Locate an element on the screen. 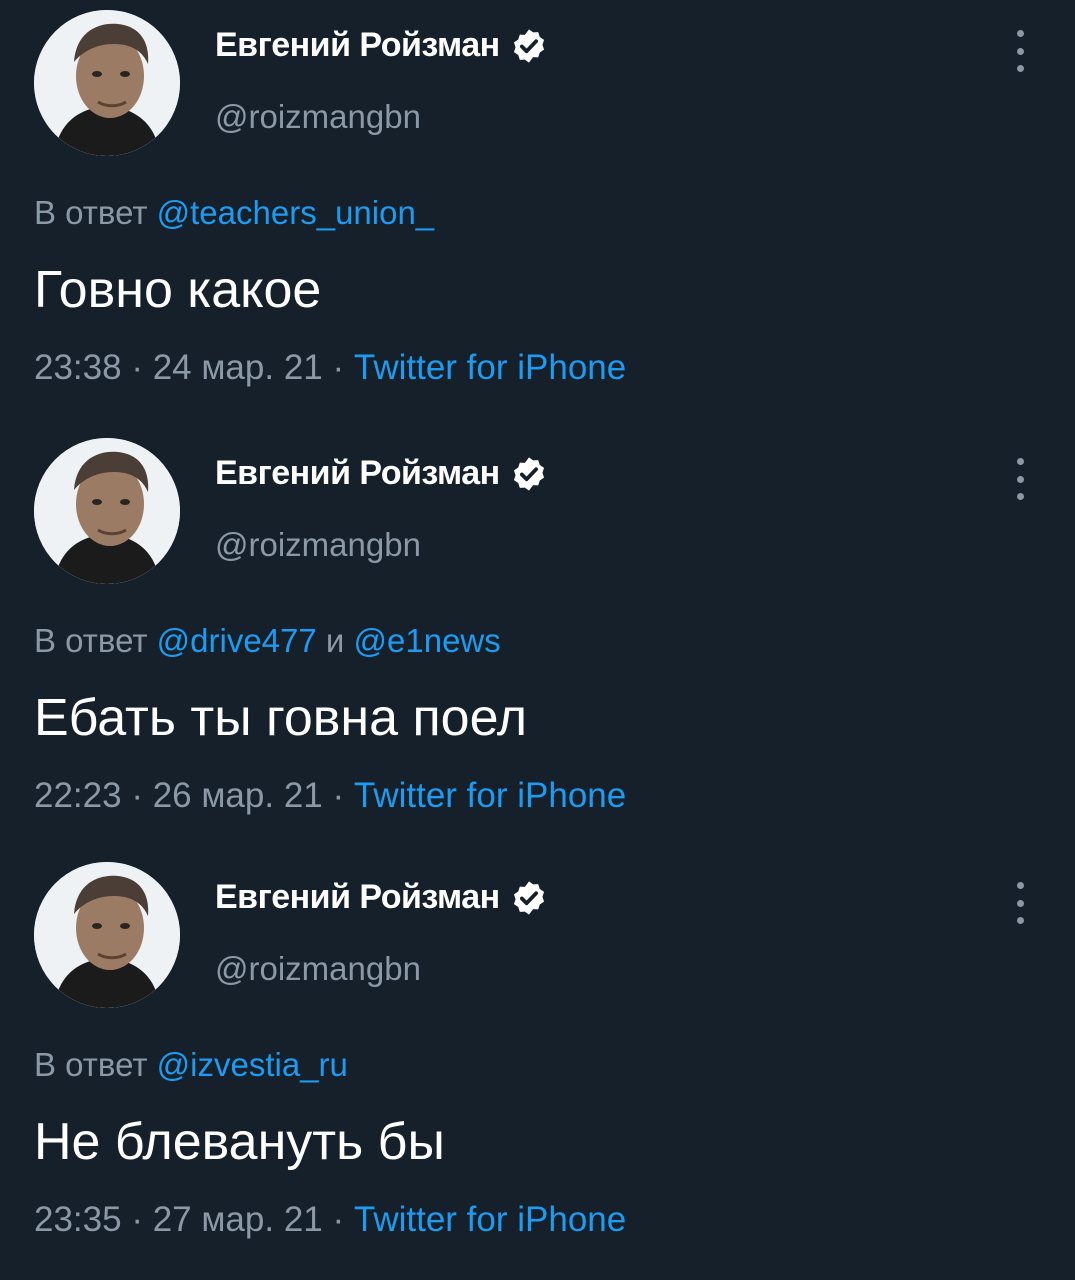 This screenshot has width=1075, height=1280. reply-context: В ответ @teachers_union_ is located at coordinates (234, 213).